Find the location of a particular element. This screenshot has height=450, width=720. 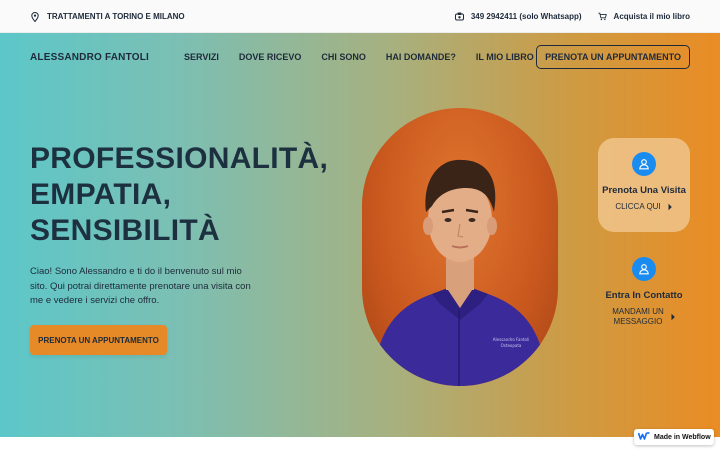

cart-icon is located at coordinates (602, 16).